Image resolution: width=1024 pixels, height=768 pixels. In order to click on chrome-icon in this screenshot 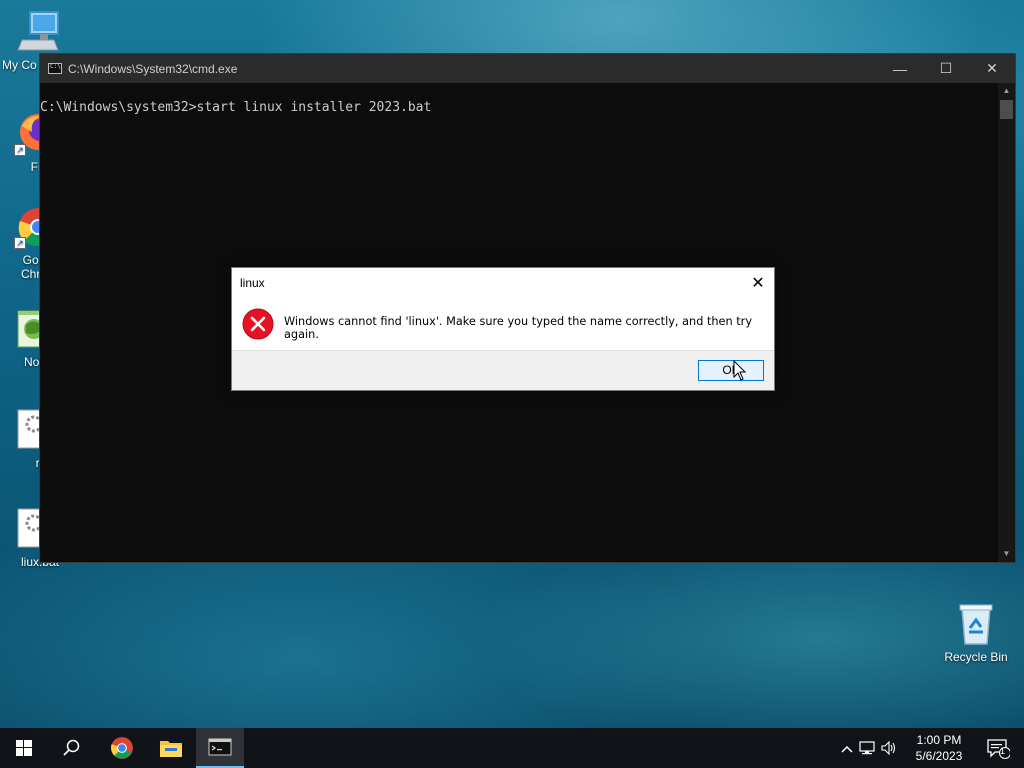, I will do `click(122, 748)`.